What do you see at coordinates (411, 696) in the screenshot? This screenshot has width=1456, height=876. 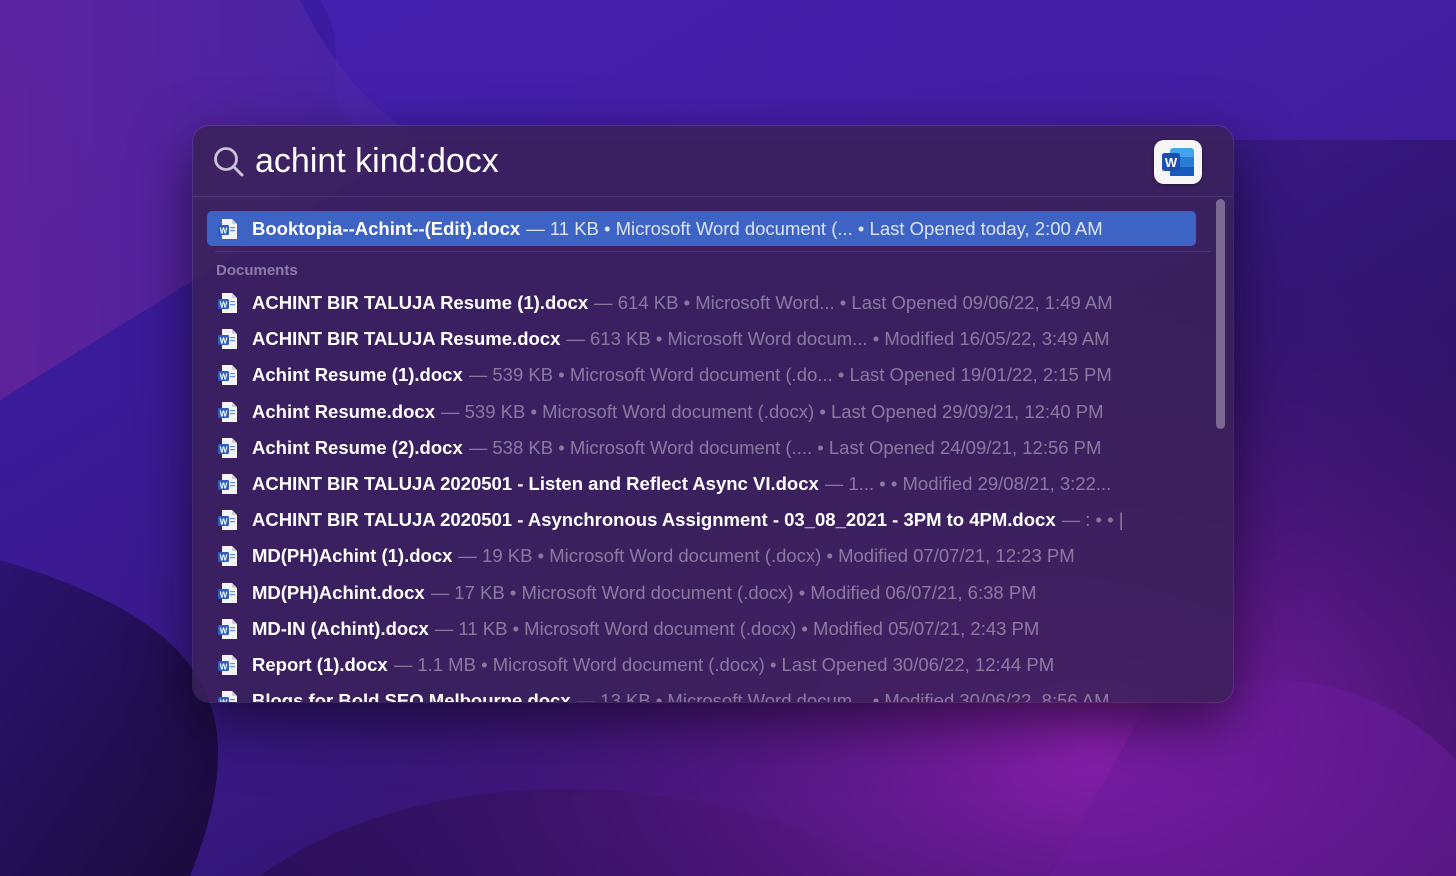 I see `result-filename: Blogs for Bold SEO Melbourne.docx` at bounding box center [411, 696].